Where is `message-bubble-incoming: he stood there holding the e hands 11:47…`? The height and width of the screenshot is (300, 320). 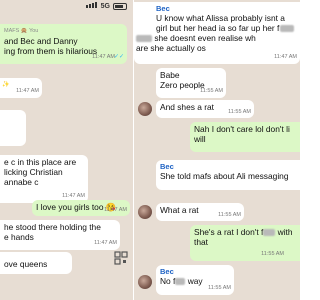 message-bubble-incoming: he stood there holding the e hands 11:47… is located at coordinates (60, 235).